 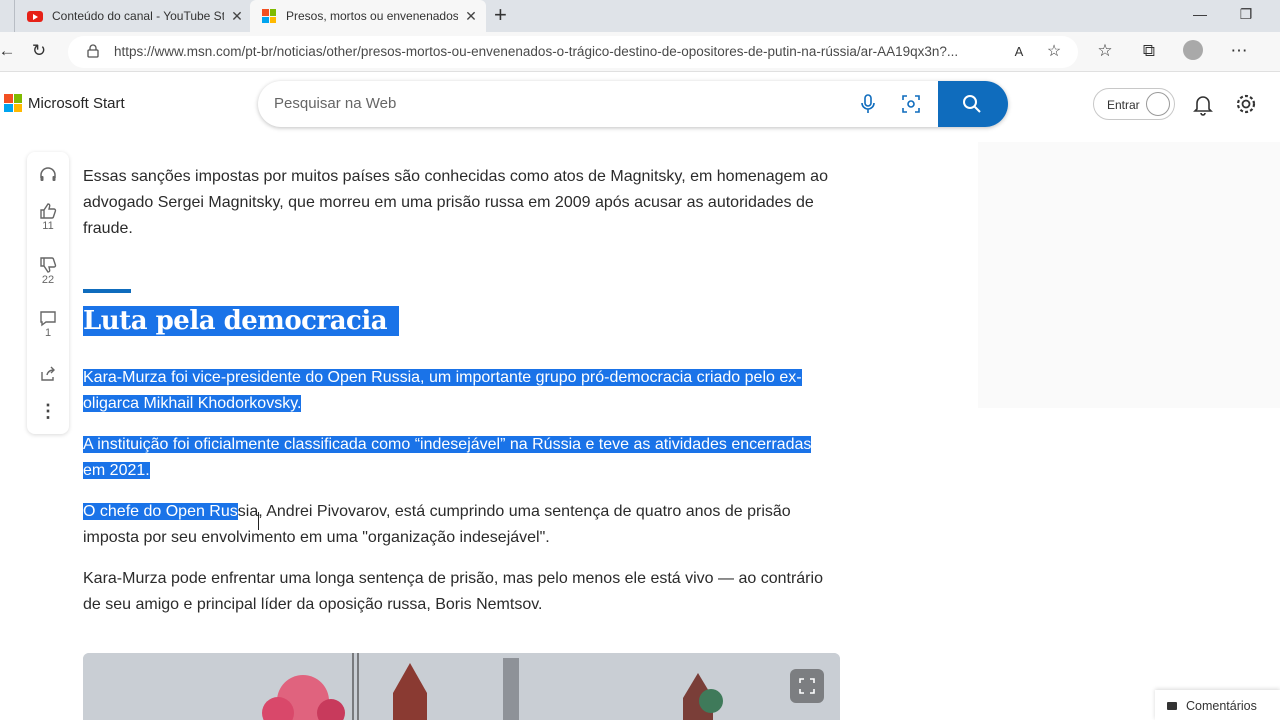 I want to click on selected-text: em 2021., so click(x=116, y=470).